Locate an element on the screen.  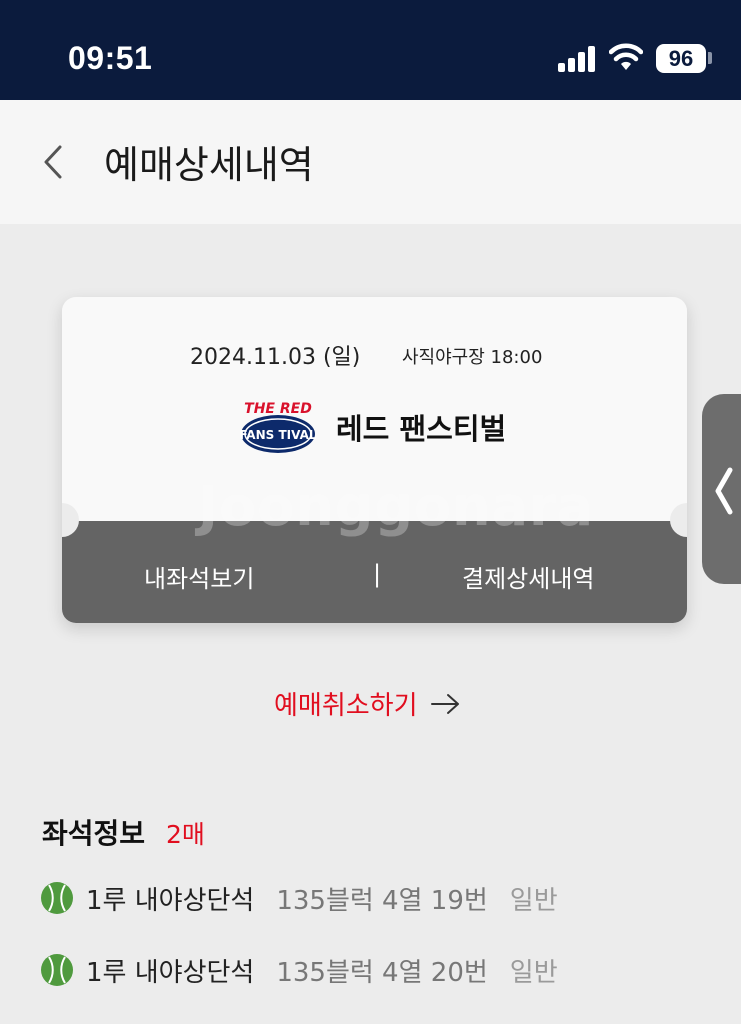
logo-text-top: THE RED is located at coordinates (278, 409).